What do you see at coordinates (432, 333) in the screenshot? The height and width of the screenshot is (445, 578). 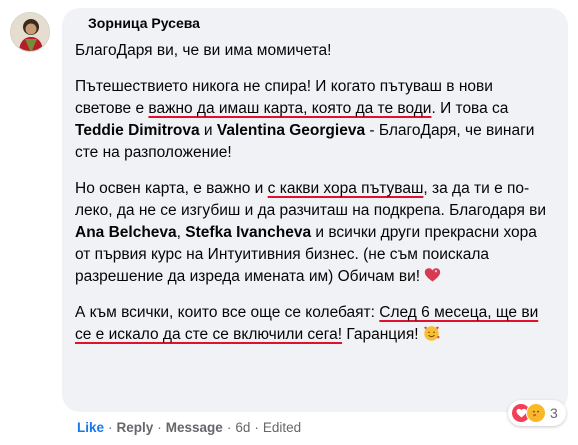 I see `smiling-face-with-hearts-emoji` at bounding box center [432, 333].